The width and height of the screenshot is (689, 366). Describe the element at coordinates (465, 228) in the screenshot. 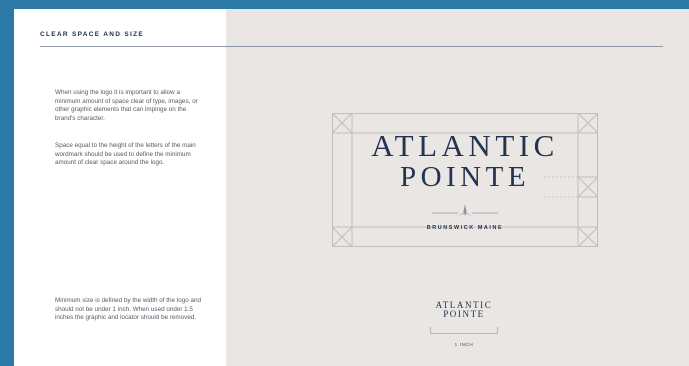

I see `locator-text: BRUNSWICK MAINE` at that location.